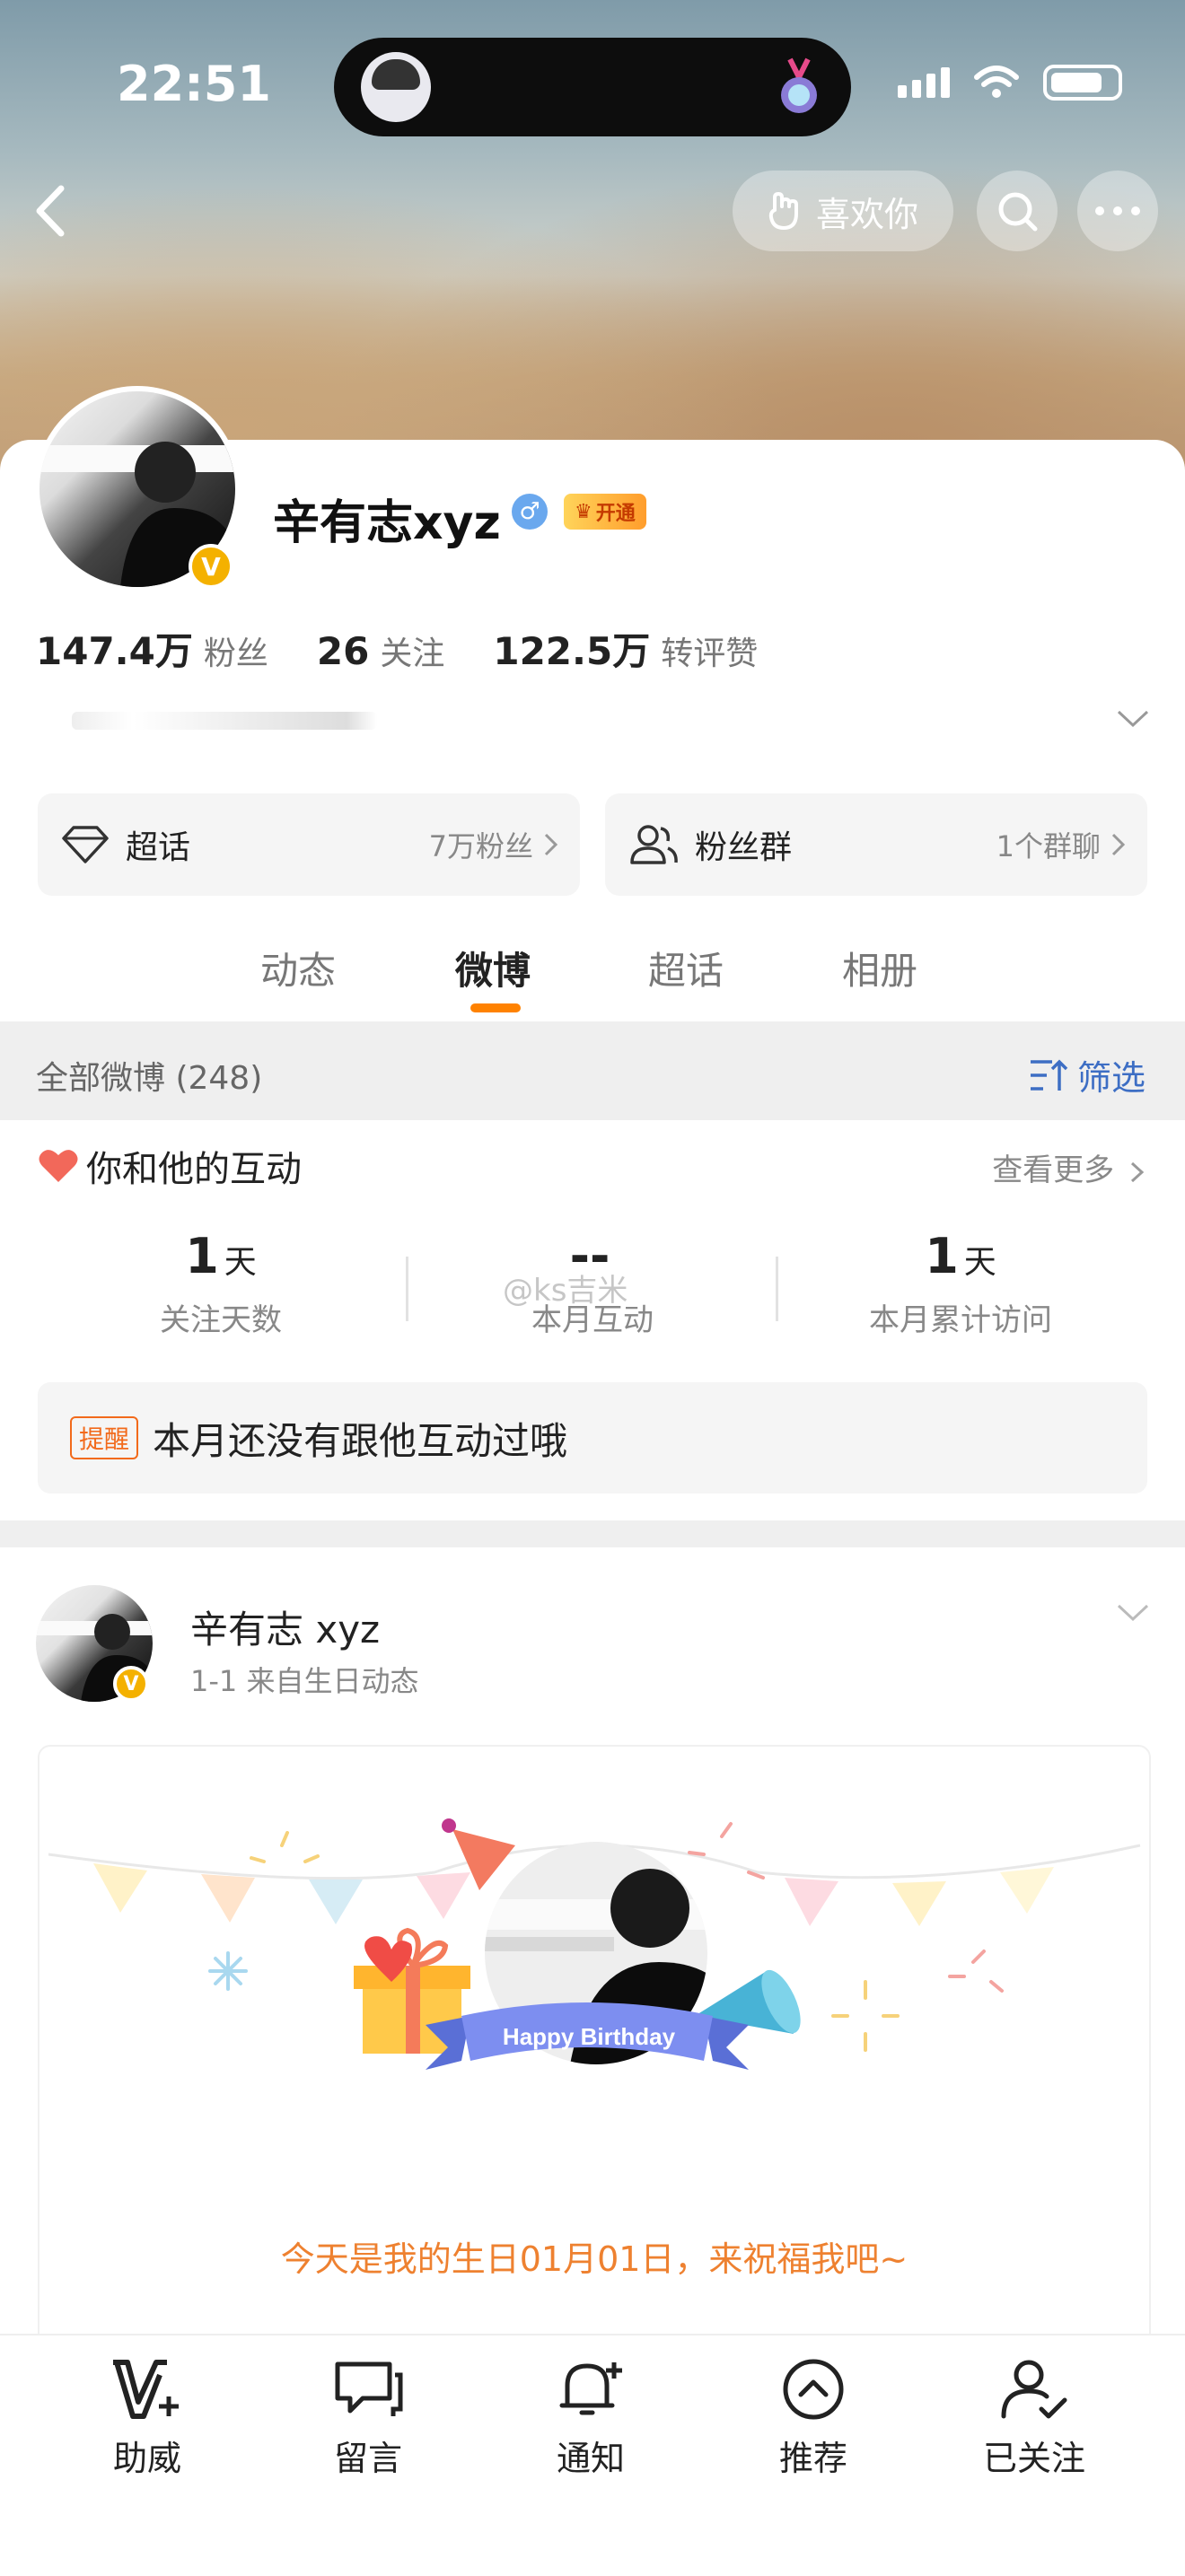  I want to click on interaction-title: 你和他的互动, so click(170, 1166).